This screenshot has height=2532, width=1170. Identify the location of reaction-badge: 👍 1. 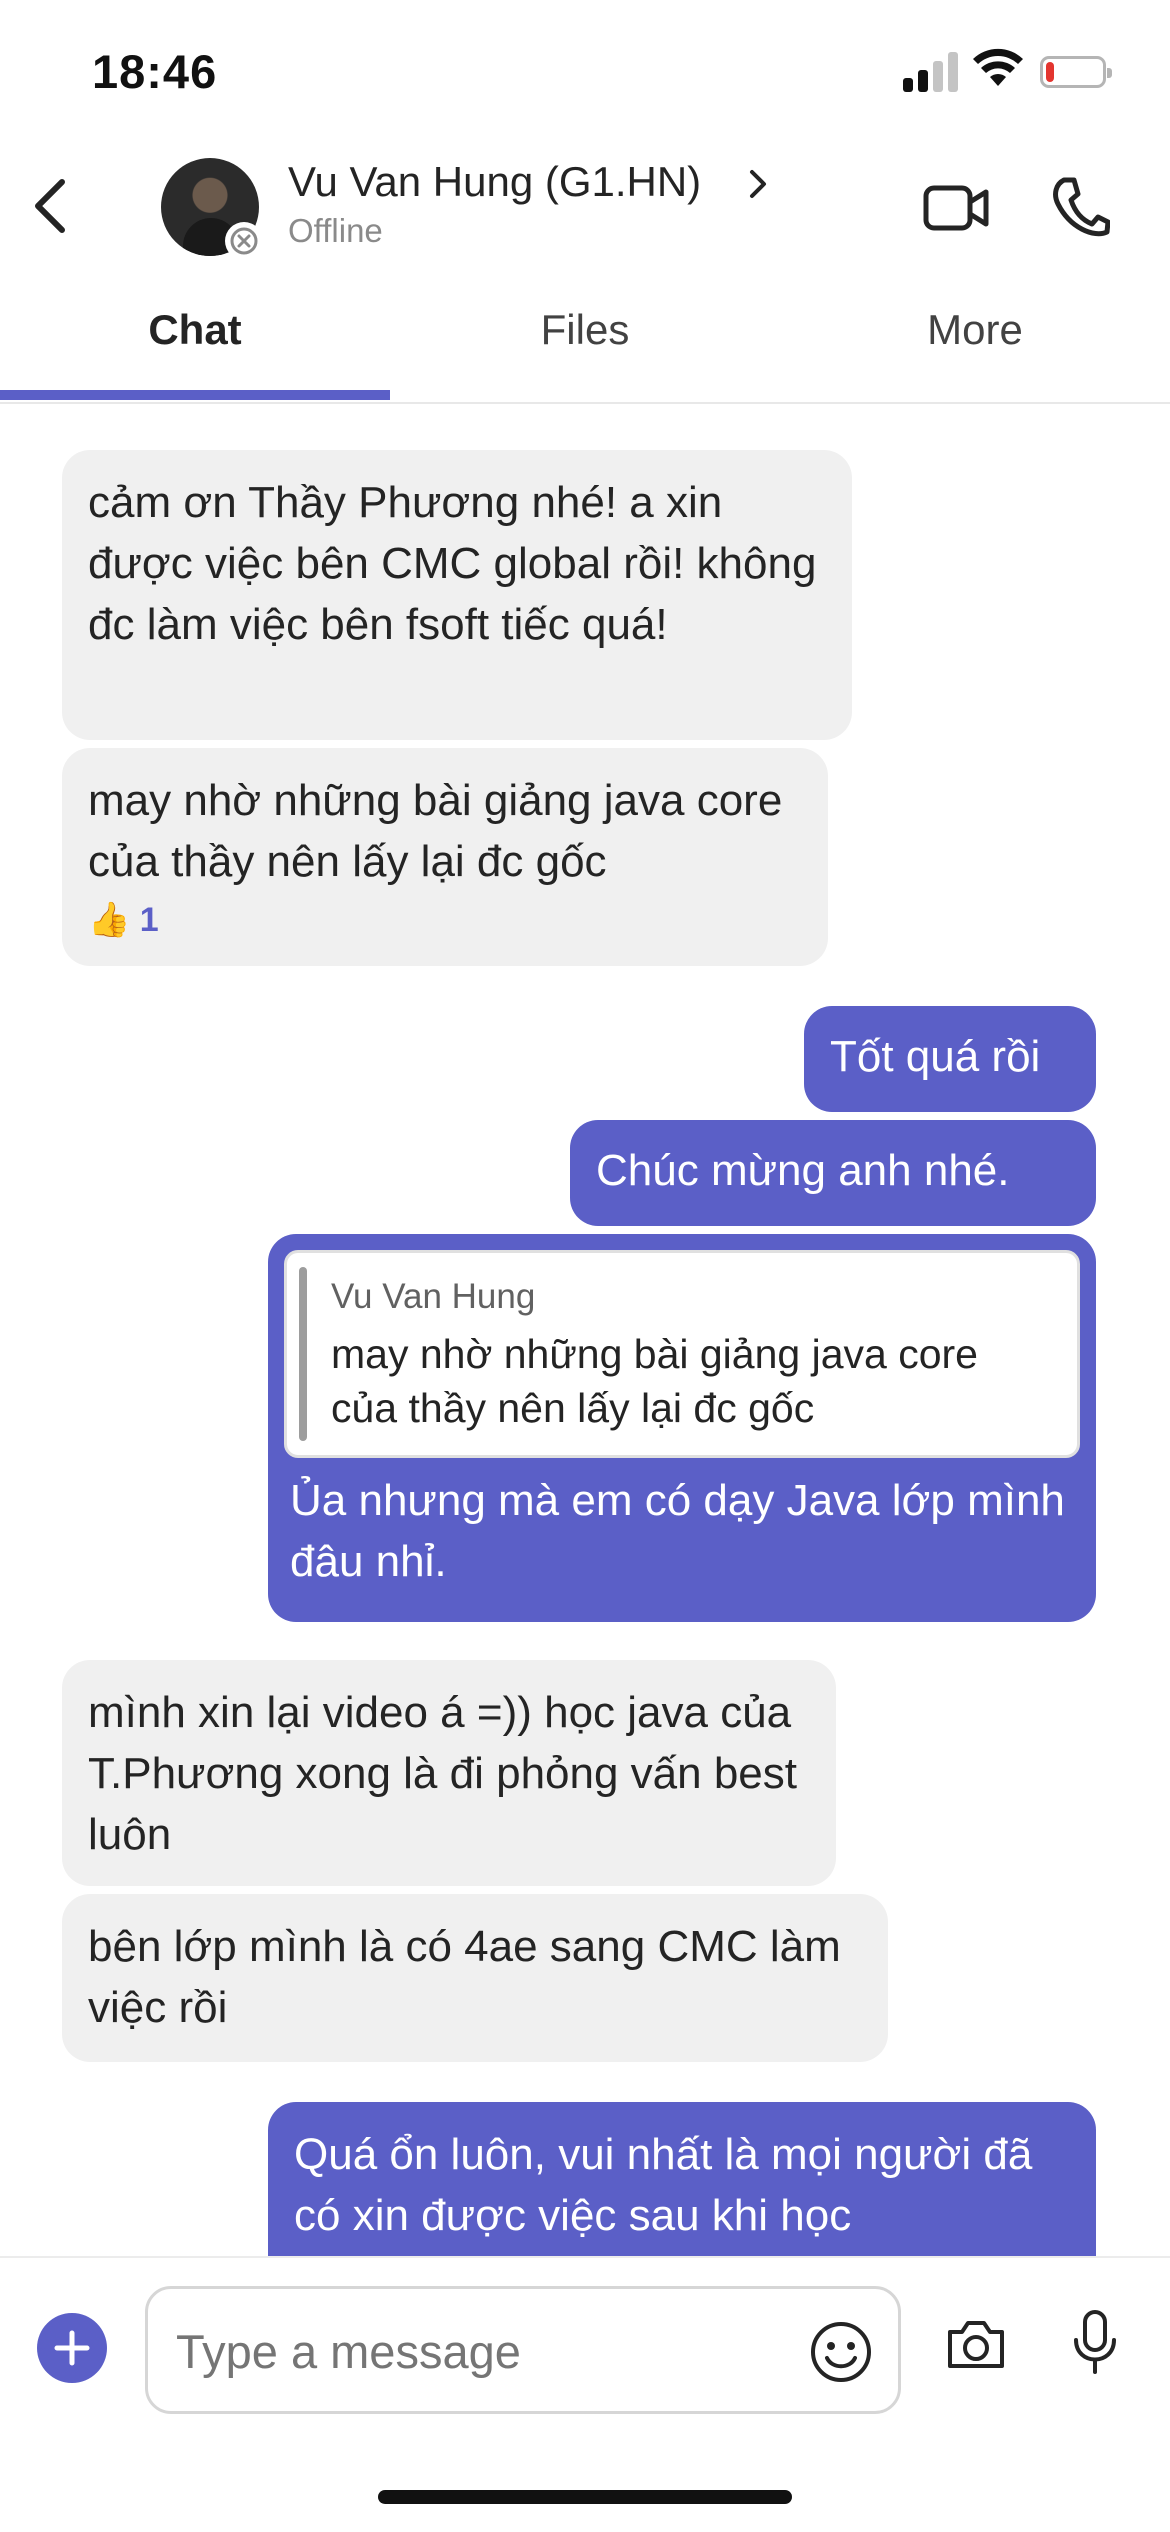
(445, 920).